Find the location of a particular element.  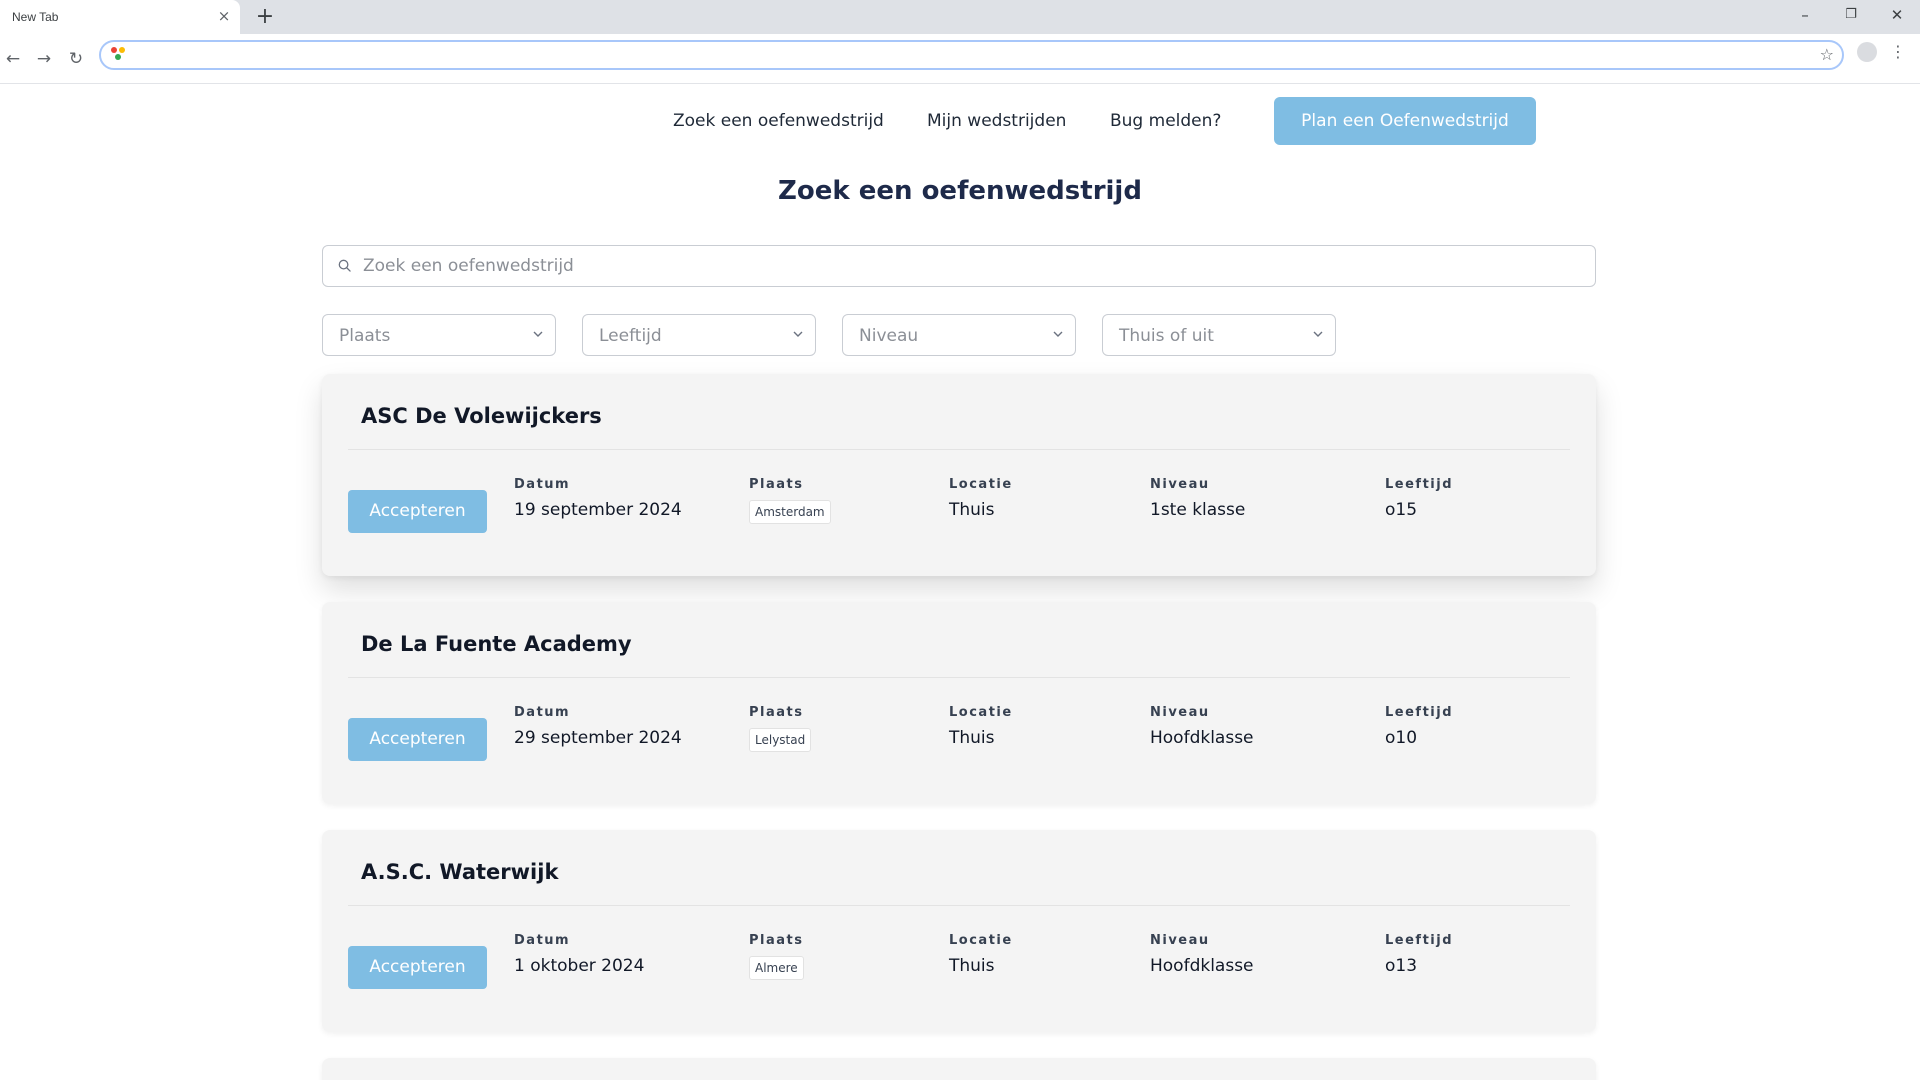

forward-icon: → is located at coordinates (44, 59).